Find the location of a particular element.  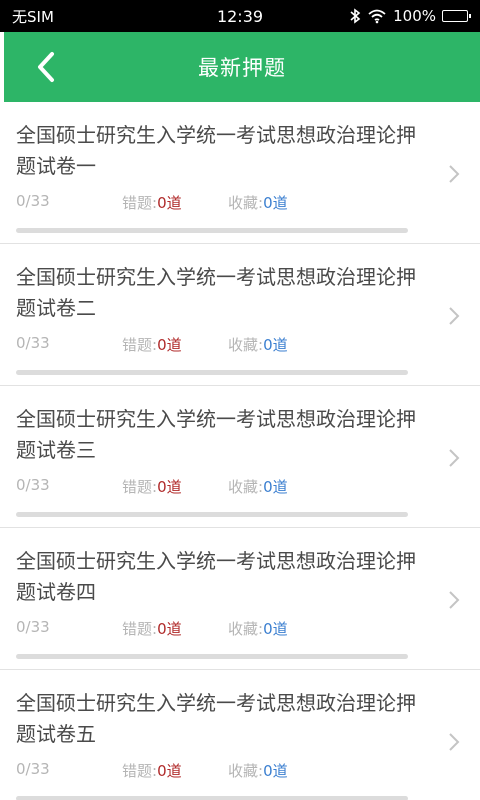

page-title: 最新押题 is located at coordinates (242, 68).